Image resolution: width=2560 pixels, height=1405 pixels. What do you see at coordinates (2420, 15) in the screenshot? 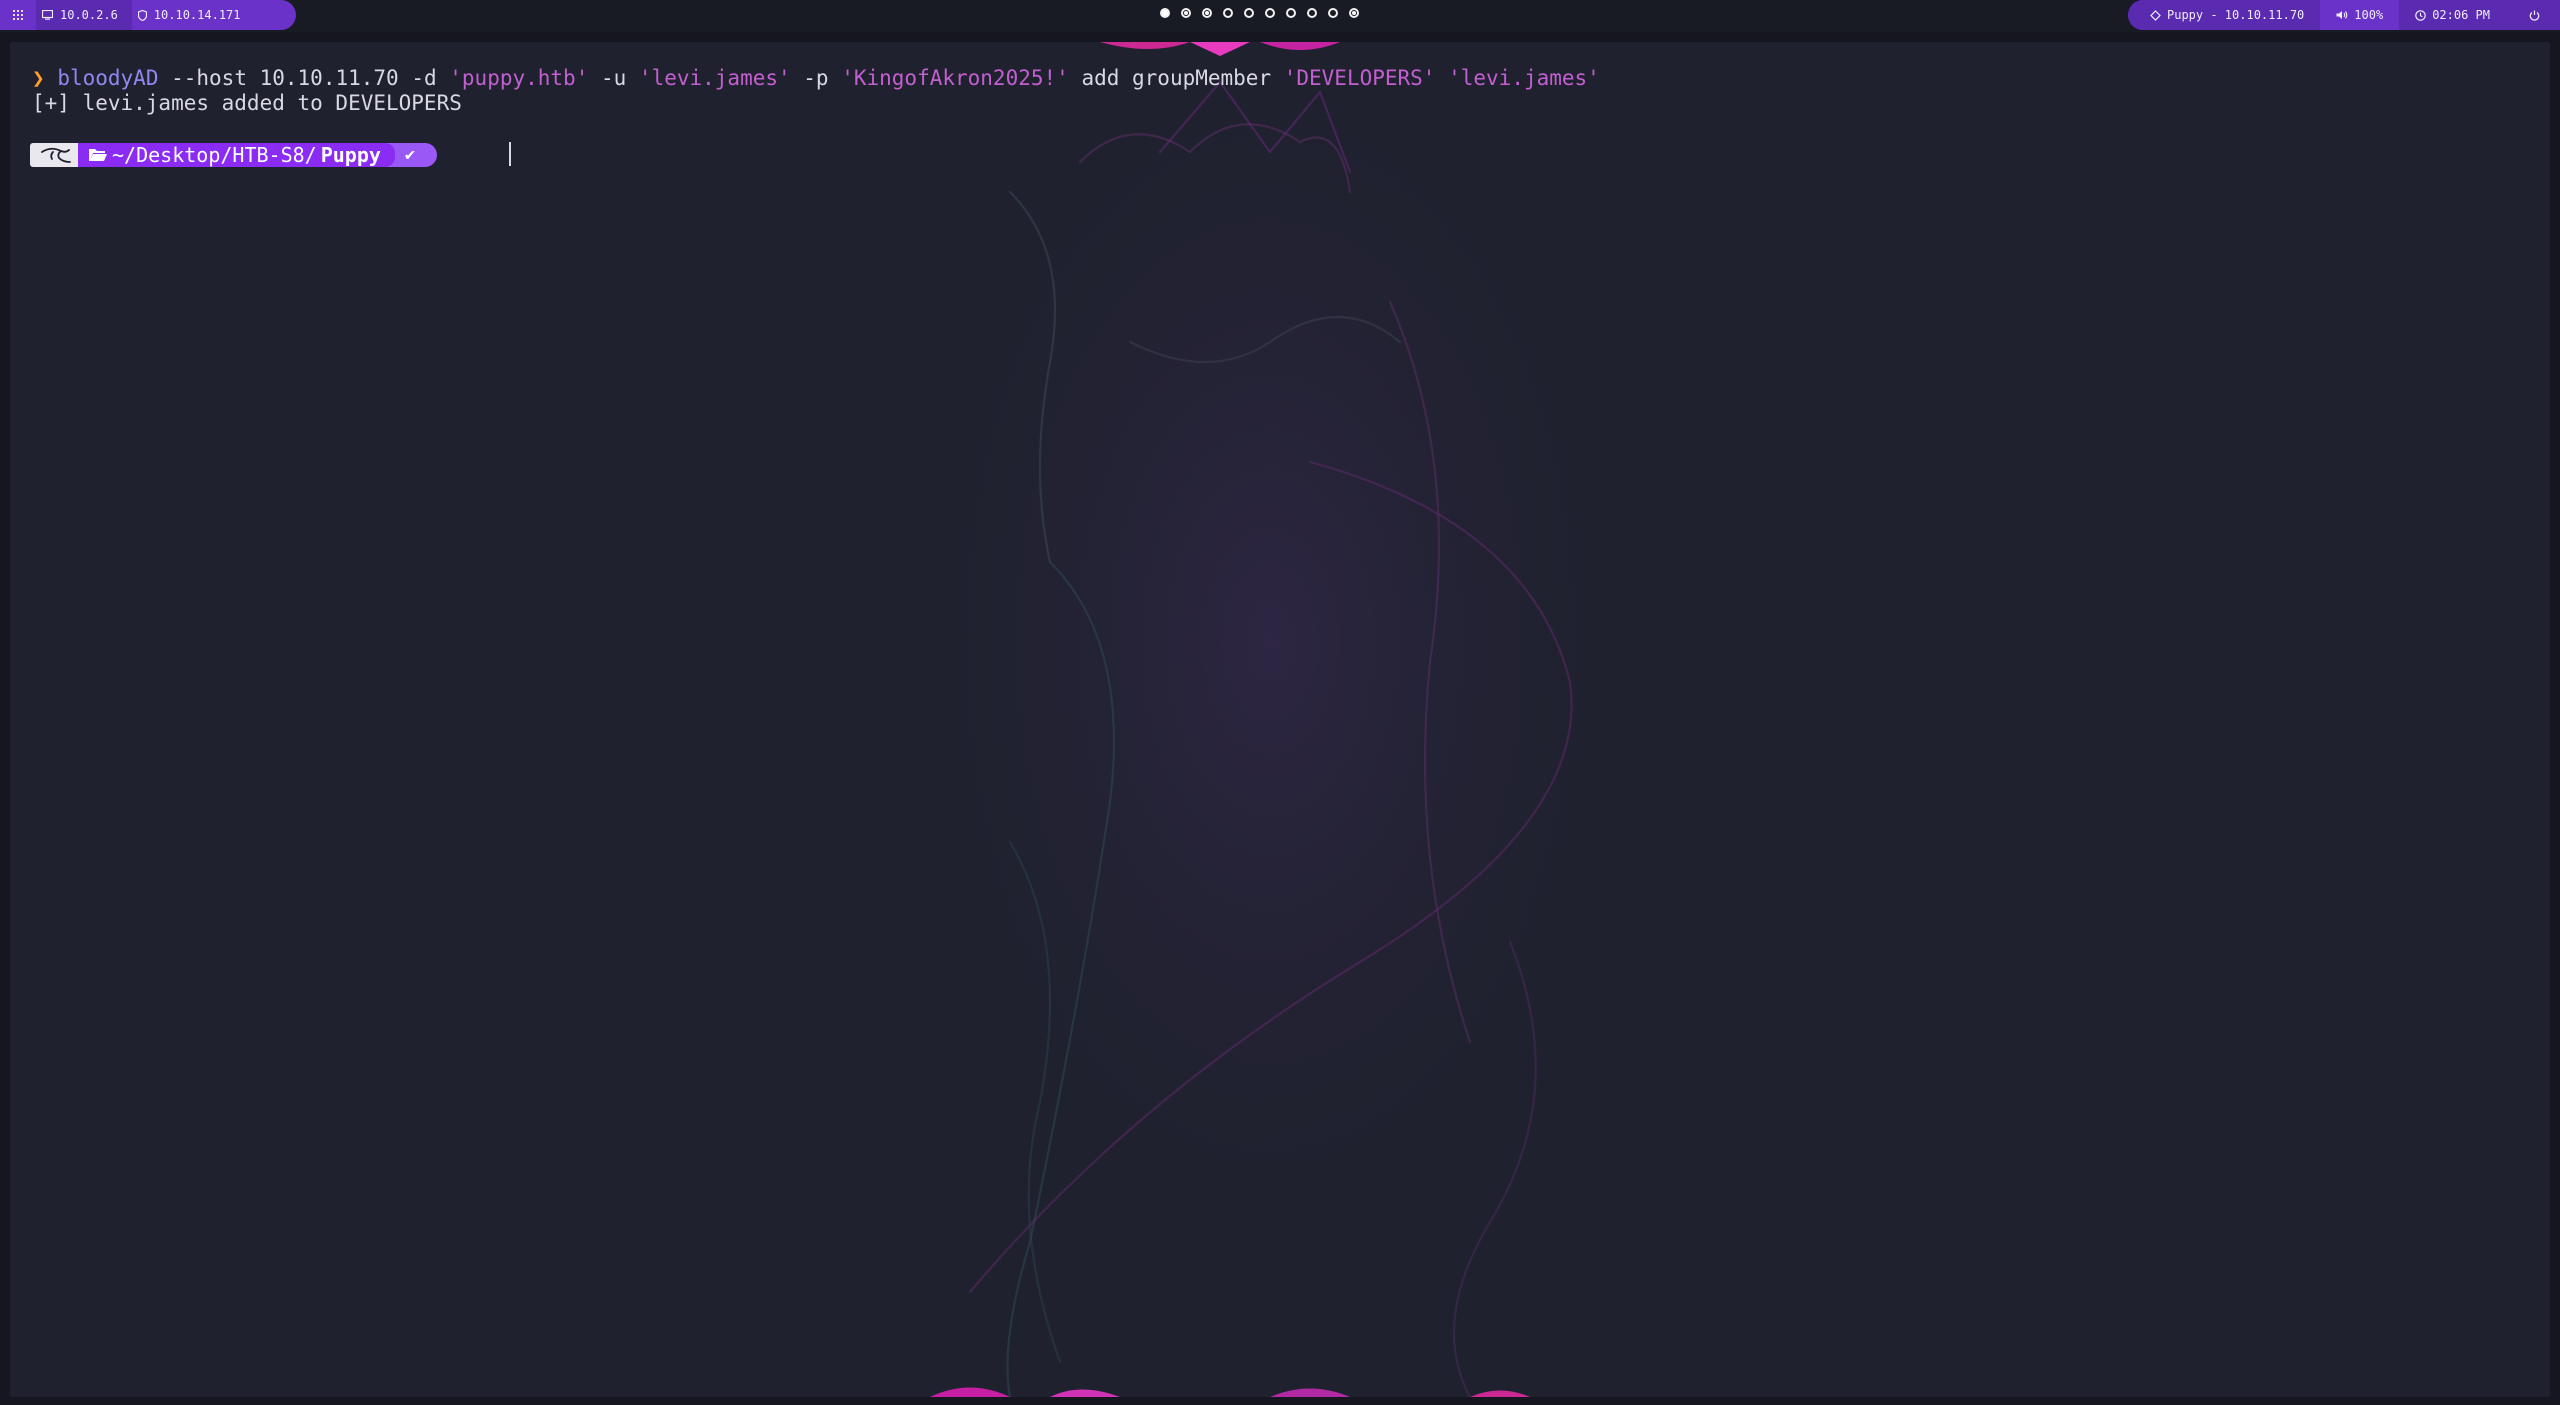
I see `clock-icon` at bounding box center [2420, 15].